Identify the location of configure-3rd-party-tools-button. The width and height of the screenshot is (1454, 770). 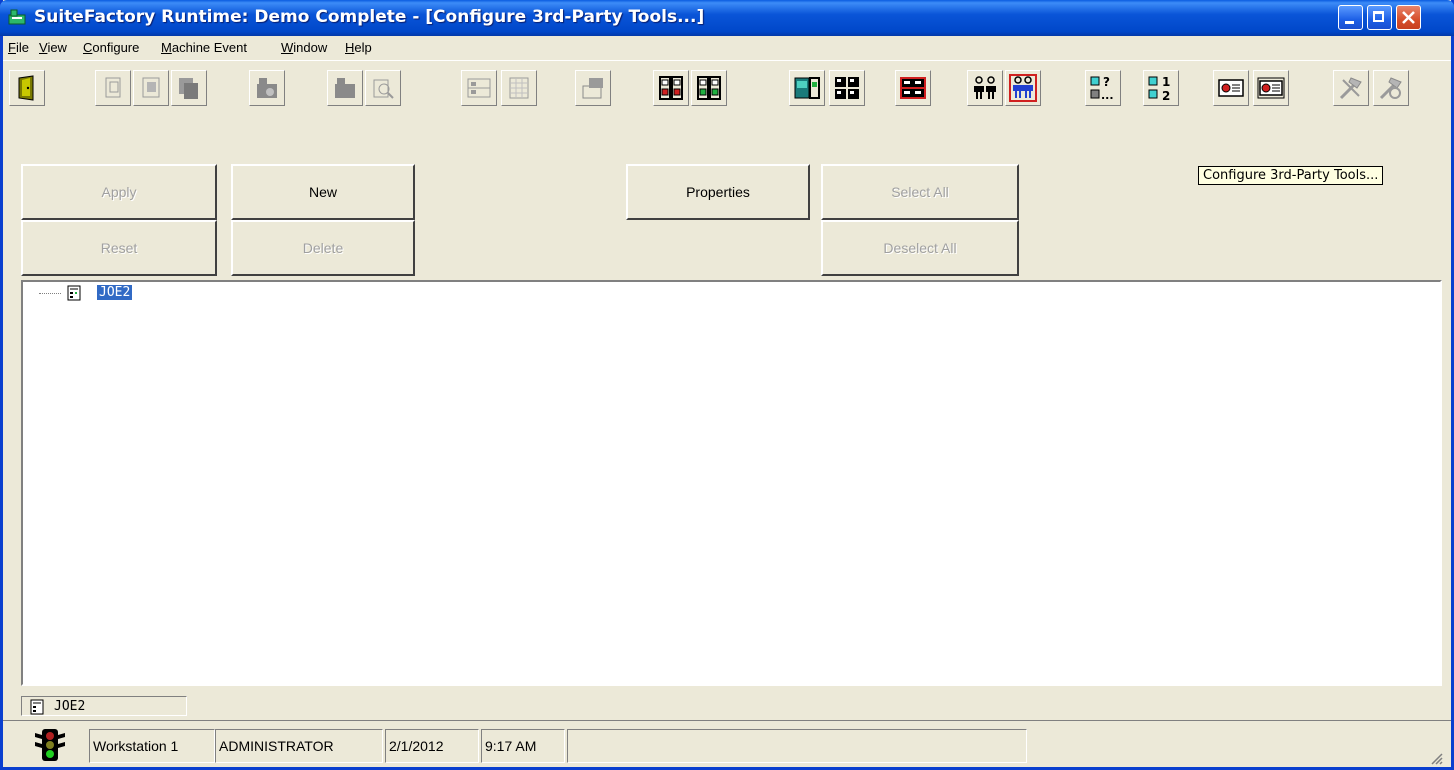
(1271, 88).